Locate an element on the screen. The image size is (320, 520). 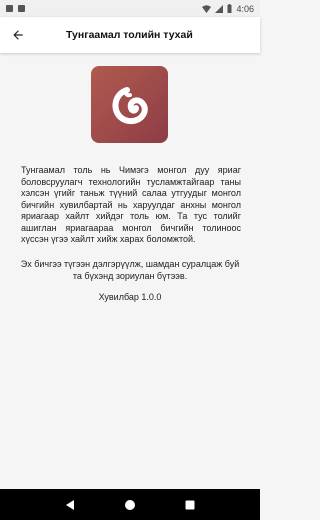
version-label: Хувилбар 1.0.0 is located at coordinates (130, 297).